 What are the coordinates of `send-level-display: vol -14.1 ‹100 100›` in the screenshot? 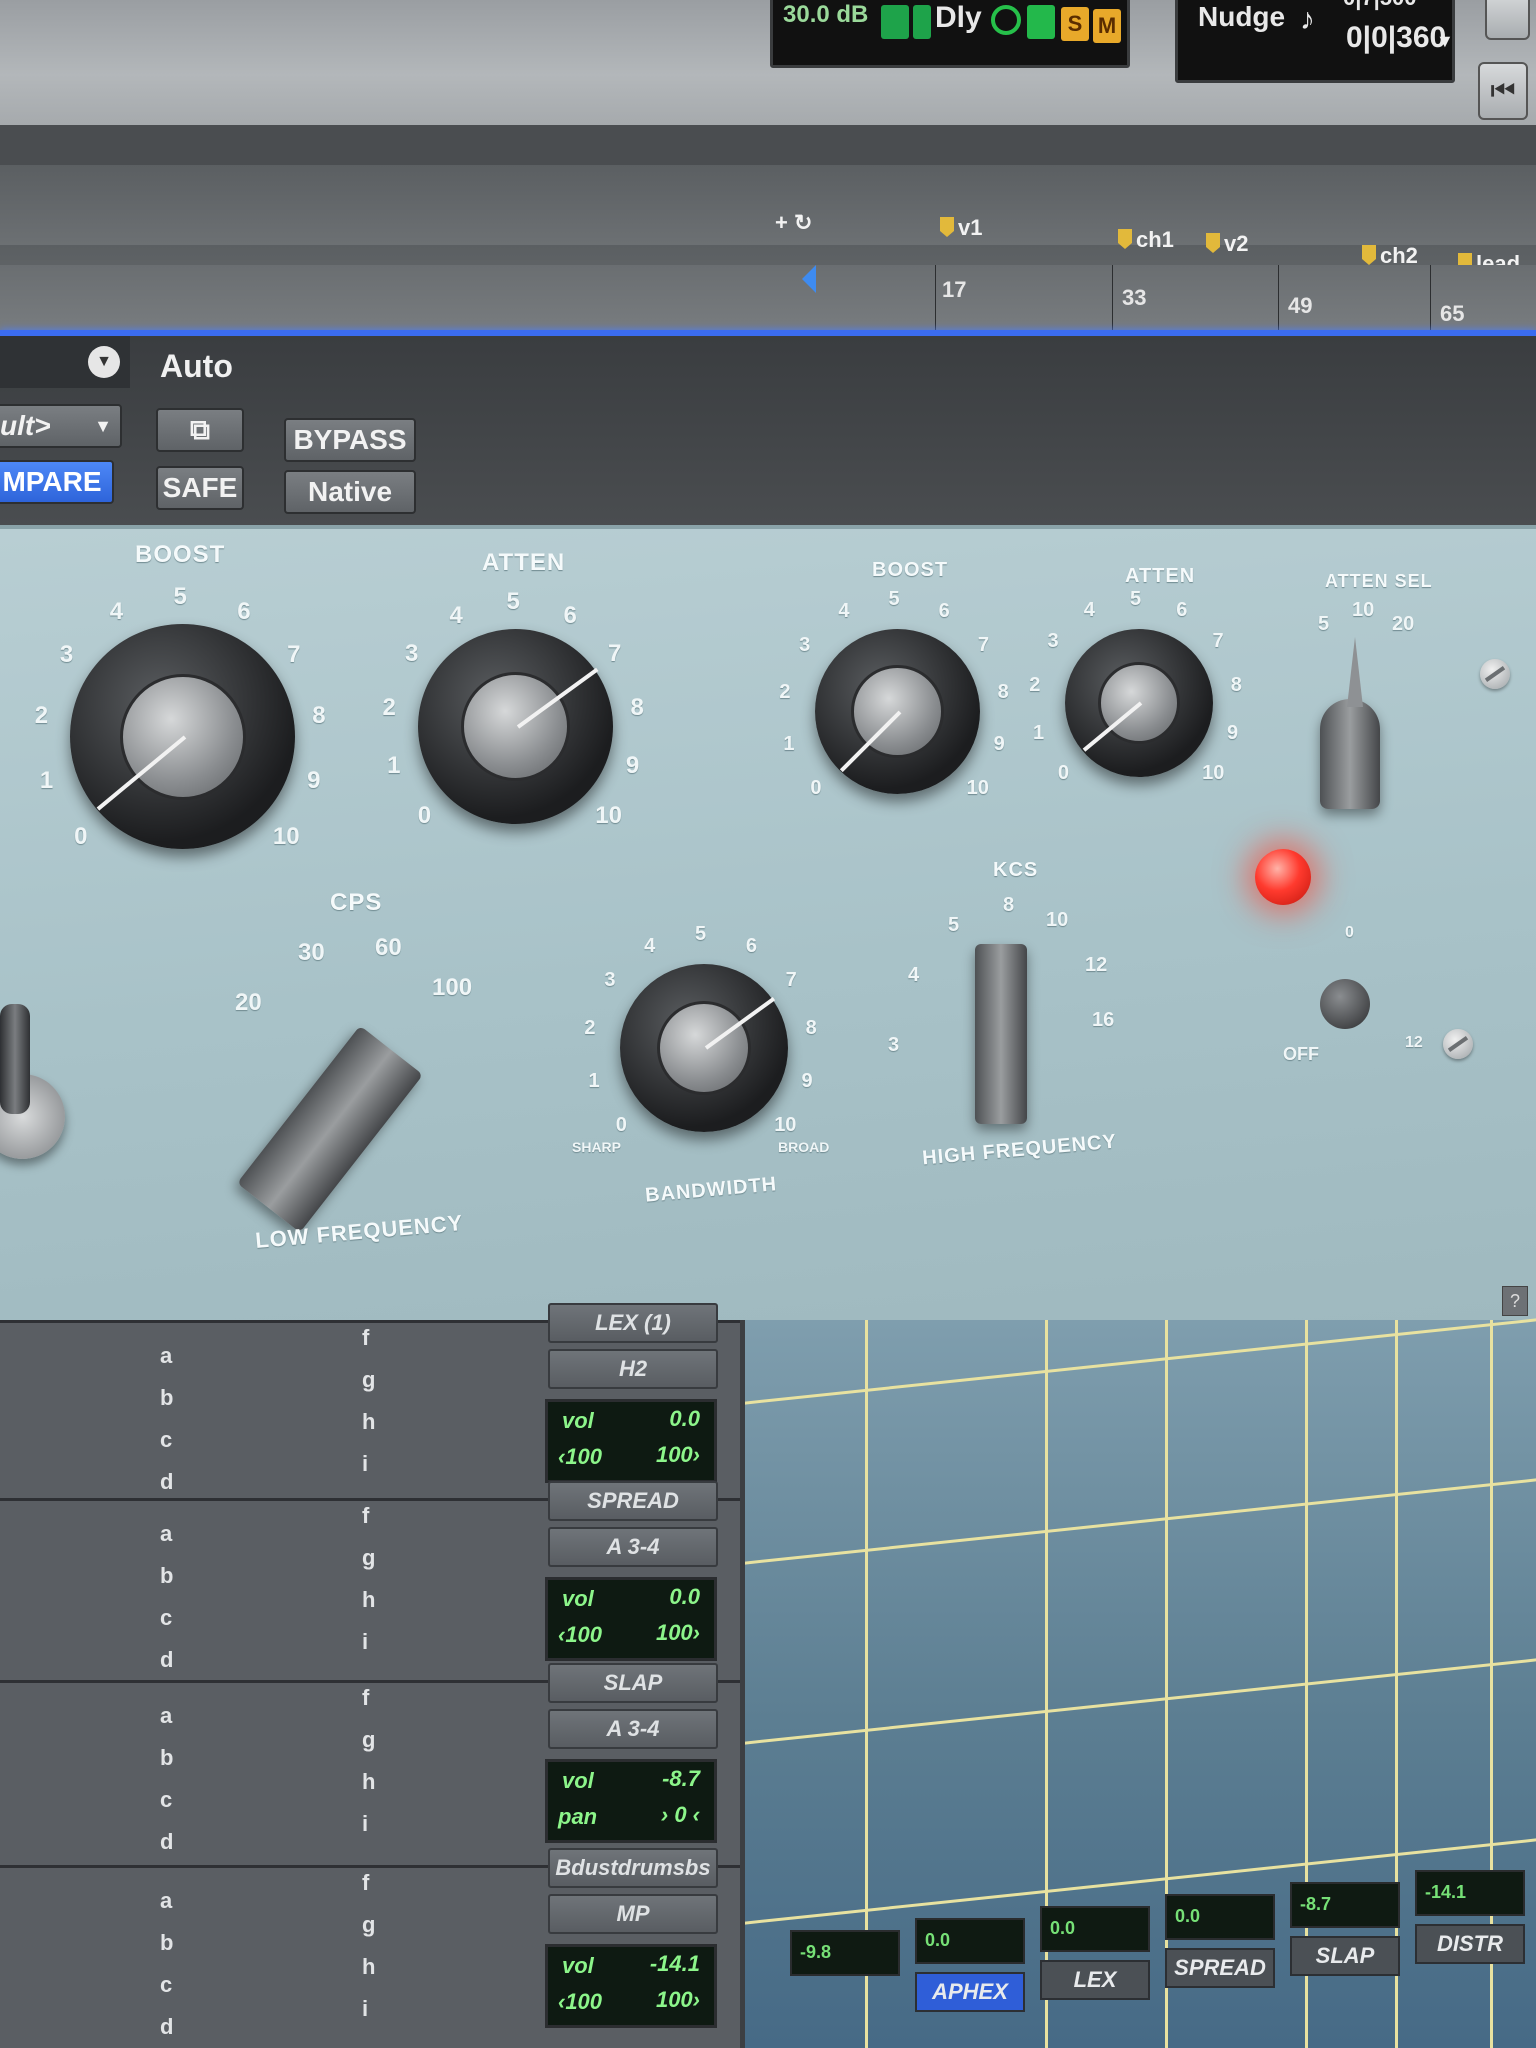 It's located at (631, 1986).